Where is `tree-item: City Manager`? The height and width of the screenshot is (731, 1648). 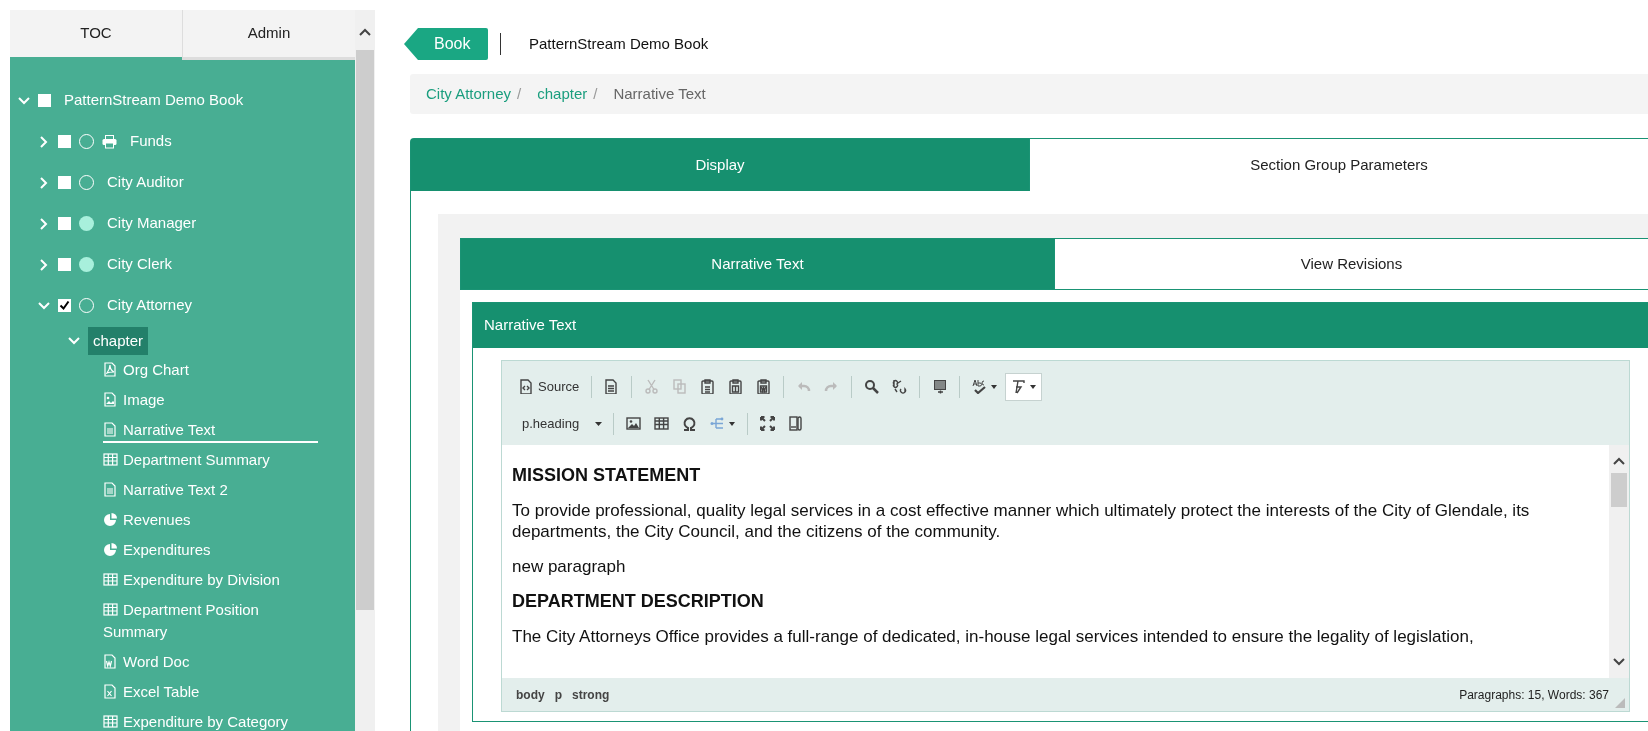
tree-item: City Manager is located at coordinates (152, 223).